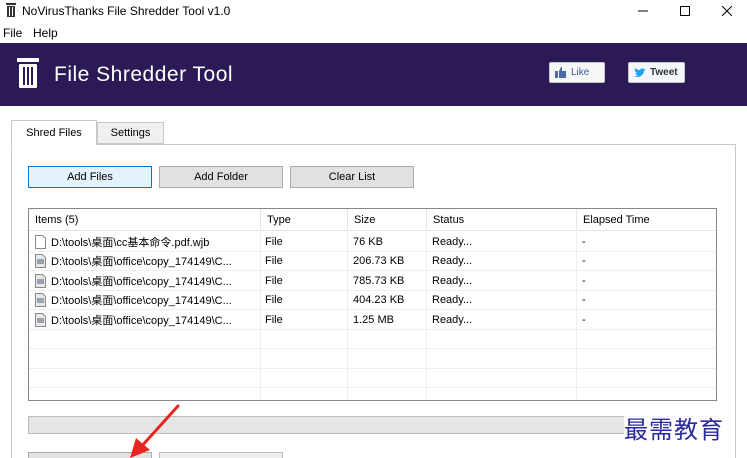 This screenshot has height=458, width=747. I want to click on item-size-cell: 404.23 KB, so click(387, 300).